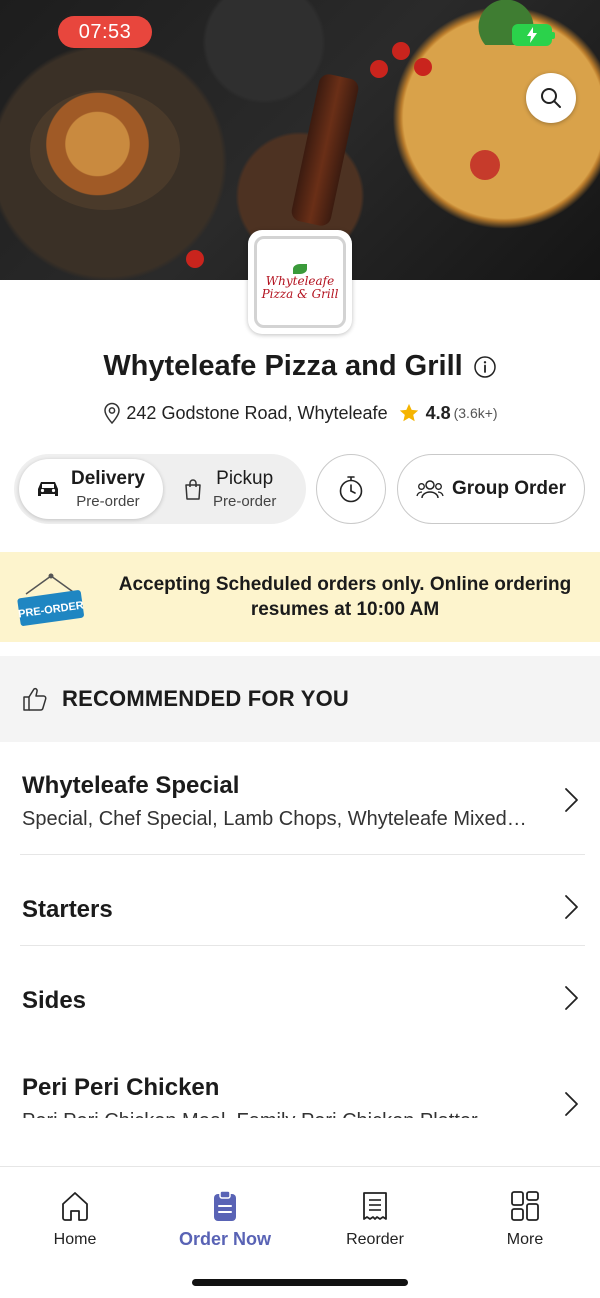 This screenshot has height=1298, width=600. I want to click on status-time: 07:53, so click(105, 32).